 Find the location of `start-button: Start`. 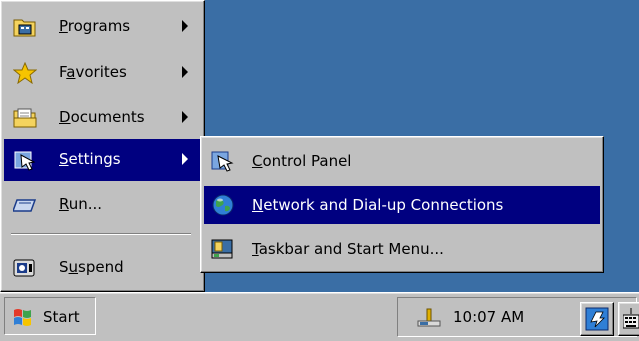

start-button: Start is located at coordinates (50, 316).